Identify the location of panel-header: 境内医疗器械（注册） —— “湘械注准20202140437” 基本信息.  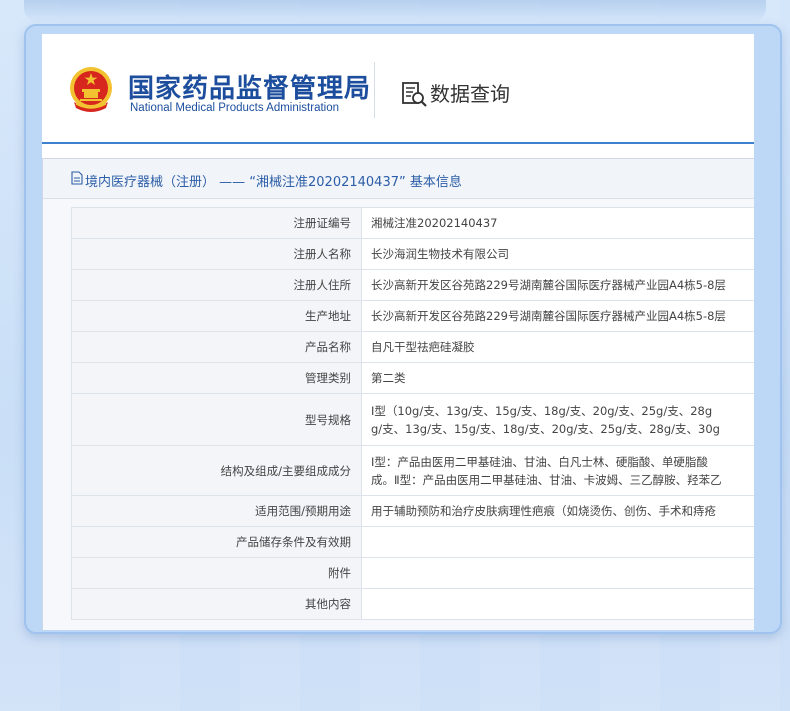
(398, 179).